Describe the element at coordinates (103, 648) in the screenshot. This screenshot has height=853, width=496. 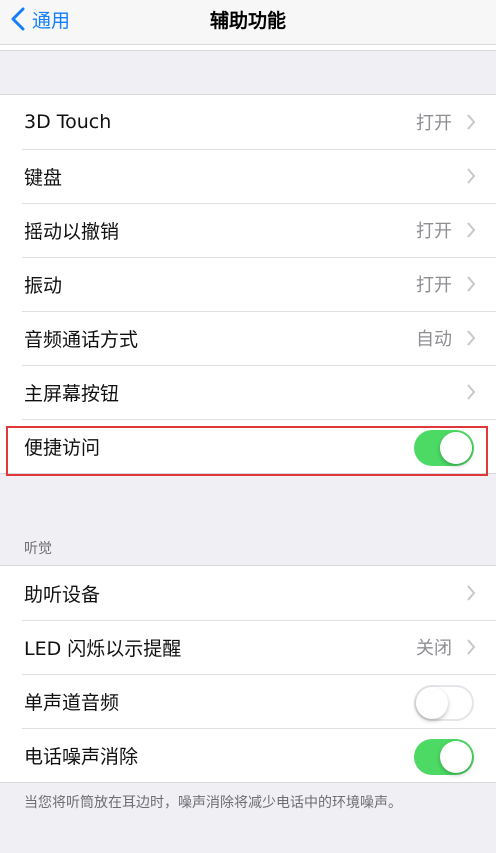
I see `row-label: LED 闪烁以示提醒` at that location.